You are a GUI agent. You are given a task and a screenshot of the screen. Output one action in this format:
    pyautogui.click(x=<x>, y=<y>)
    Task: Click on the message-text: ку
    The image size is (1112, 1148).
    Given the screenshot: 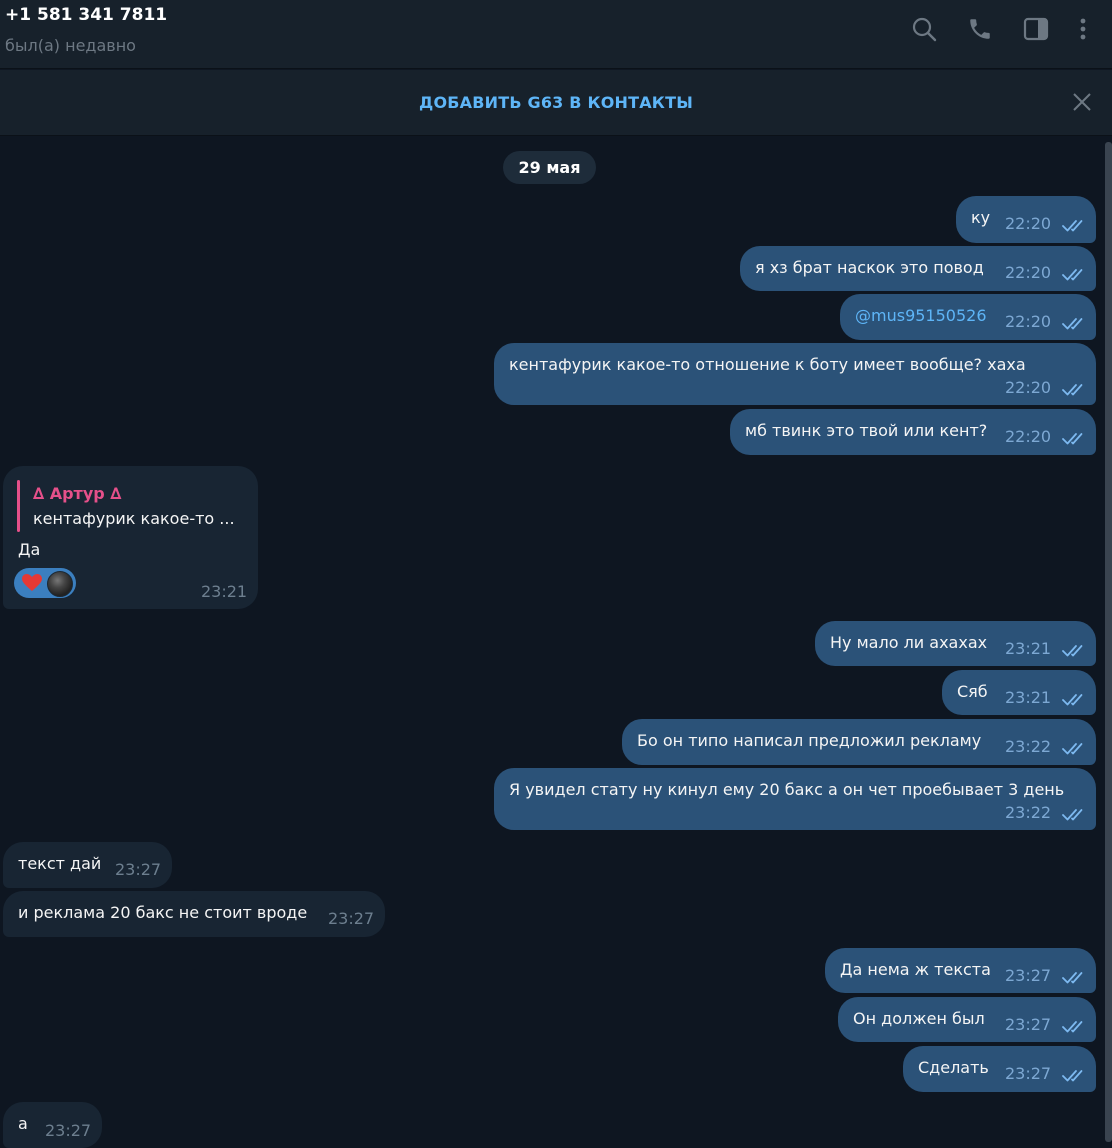 What is the action you would take?
    pyautogui.click(x=981, y=217)
    